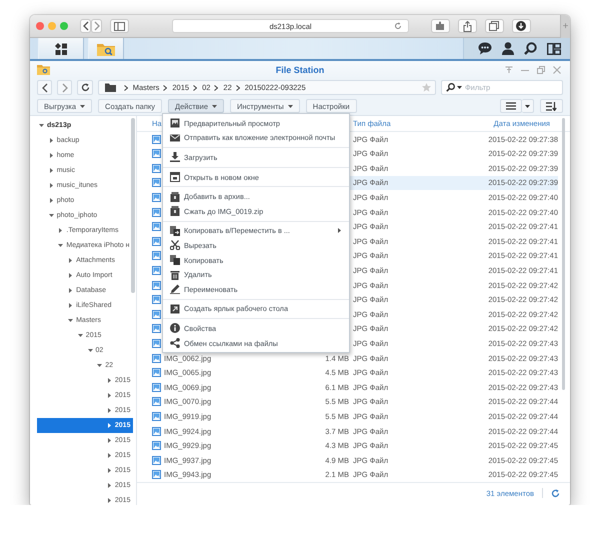 The width and height of the screenshot is (600, 548). I want to click on list-view-button, so click(511, 106).